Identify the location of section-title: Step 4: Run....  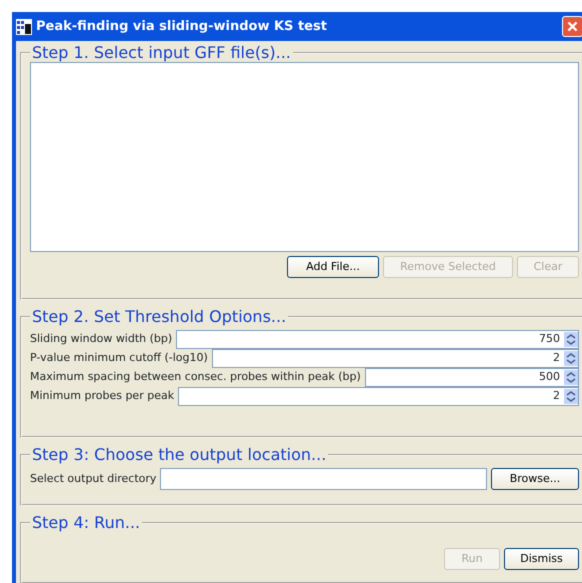
(86, 523).